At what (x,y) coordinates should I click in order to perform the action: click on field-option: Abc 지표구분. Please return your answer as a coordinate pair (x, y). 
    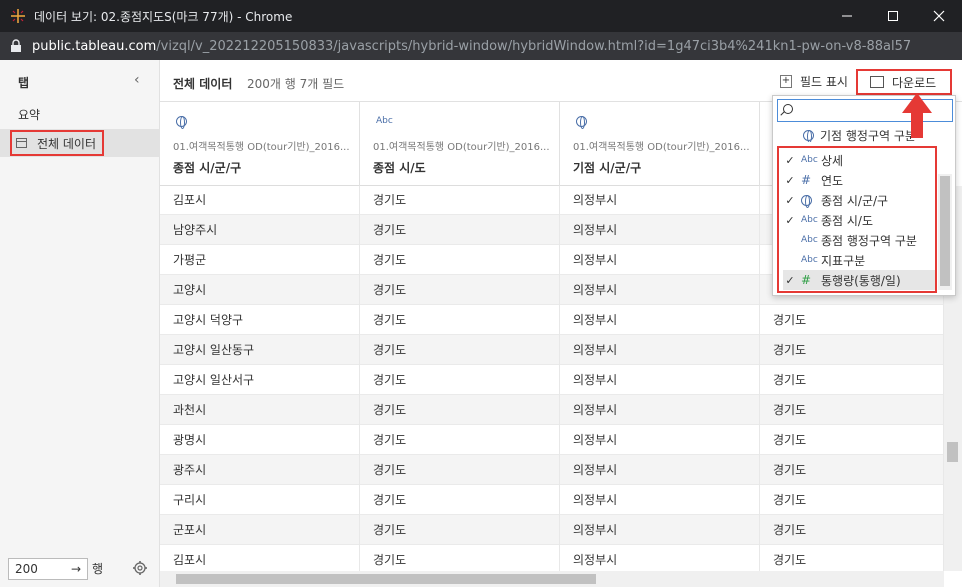
    Looking at the image, I should click on (859, 260).